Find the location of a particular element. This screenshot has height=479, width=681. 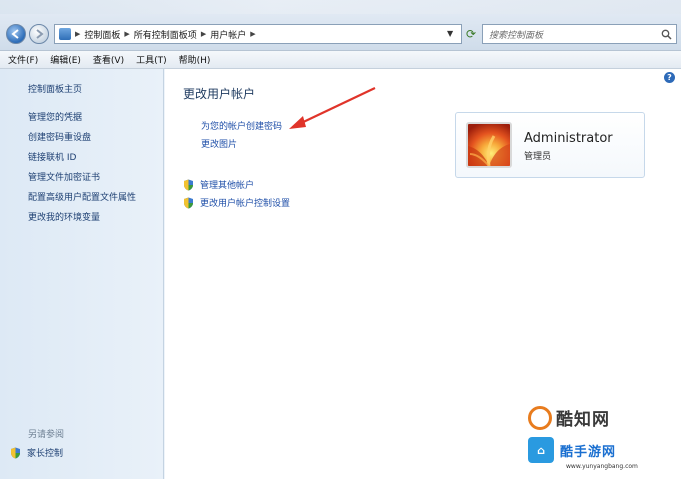

annotation-arrow-icon is located at coordinates (332, 108).